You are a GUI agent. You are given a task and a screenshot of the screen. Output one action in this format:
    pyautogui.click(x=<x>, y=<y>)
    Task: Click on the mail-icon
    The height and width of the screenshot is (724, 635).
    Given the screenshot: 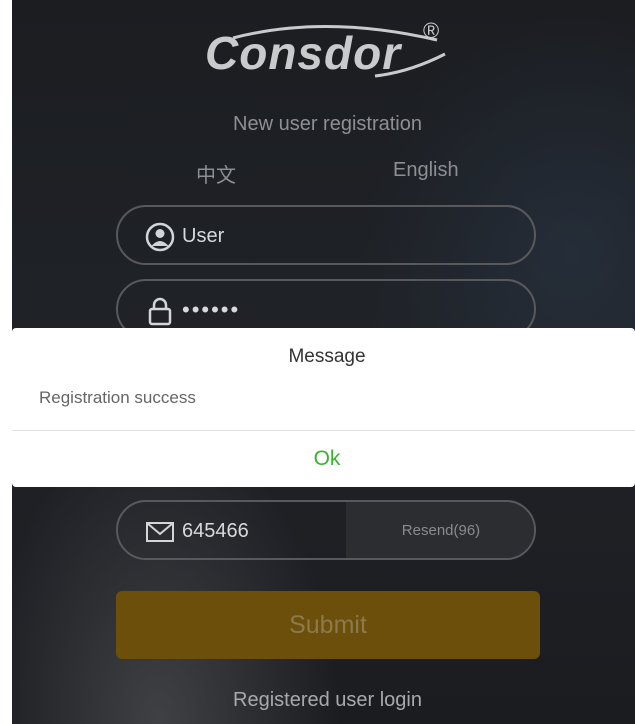 What is the action you would take?
    pyautogui.click(x=160, y=532)
    